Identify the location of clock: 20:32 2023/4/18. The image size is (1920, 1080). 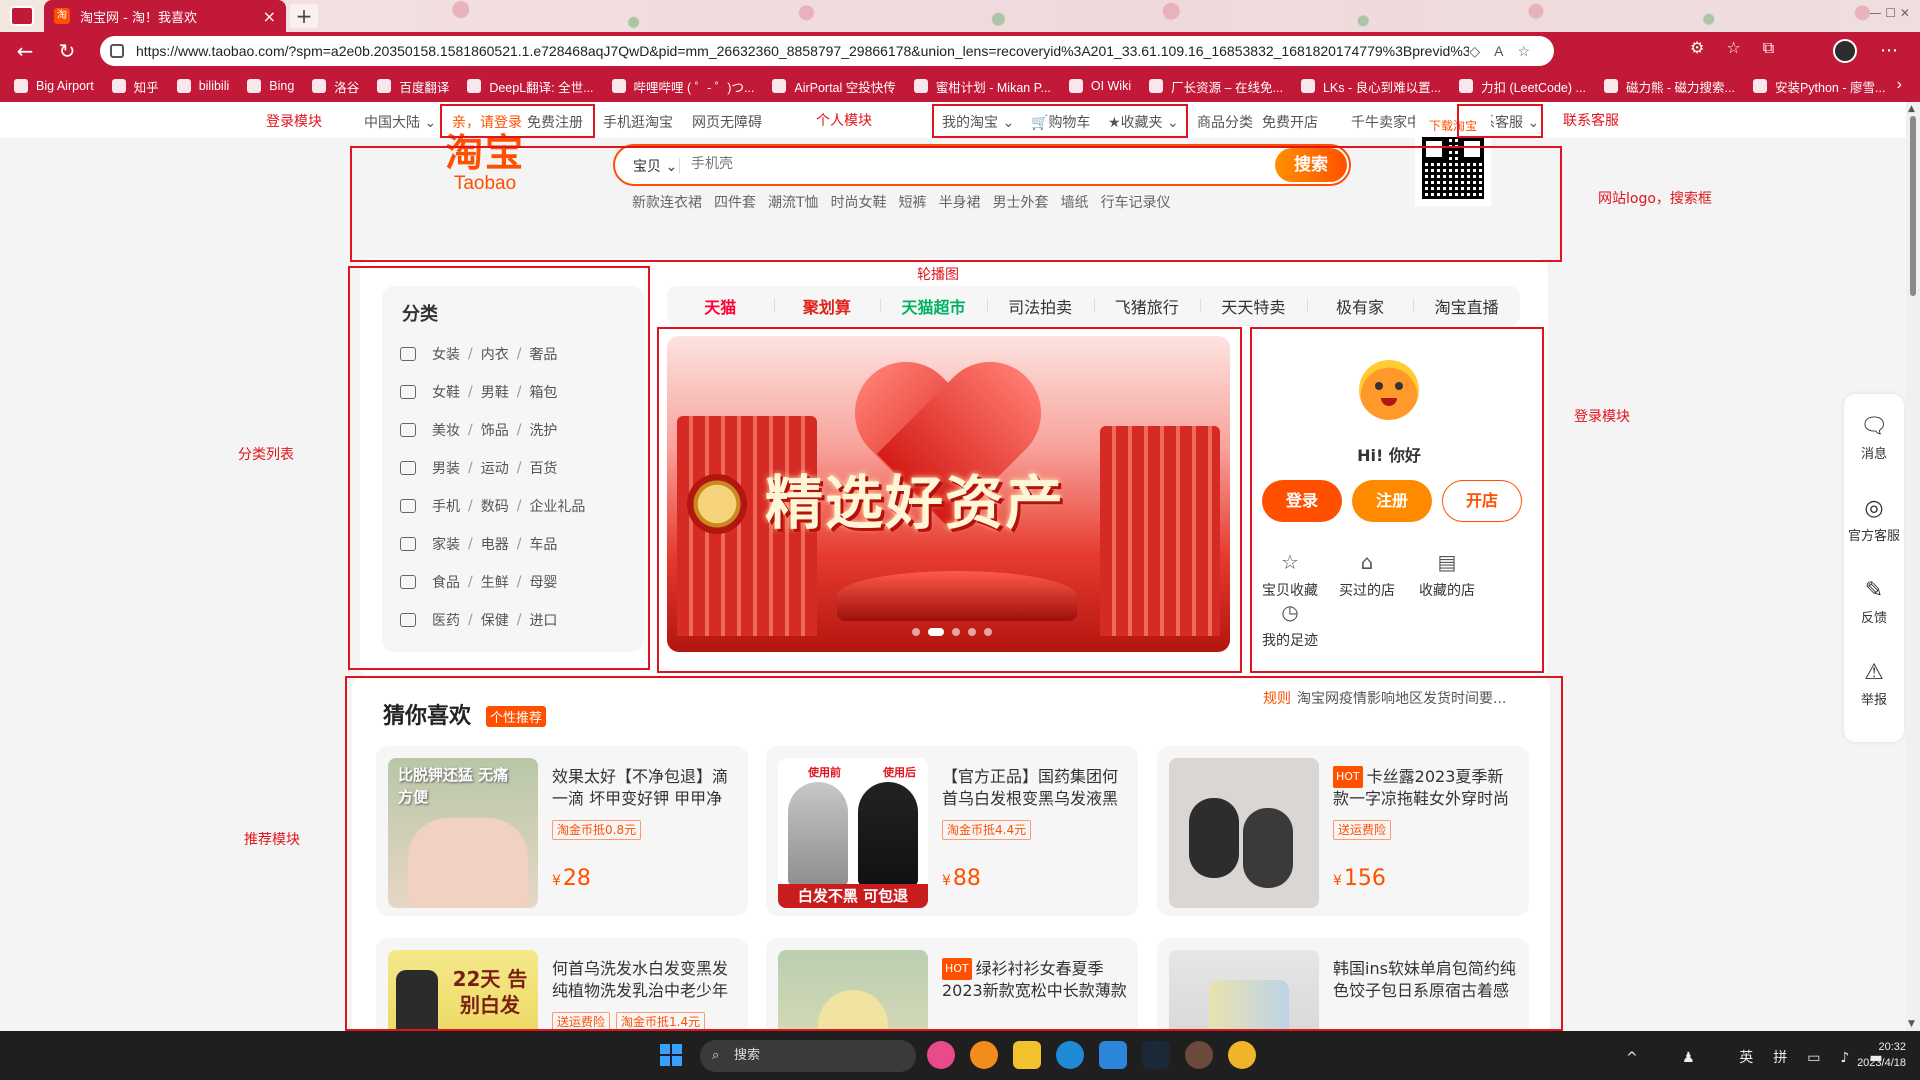
(1881, 1055).